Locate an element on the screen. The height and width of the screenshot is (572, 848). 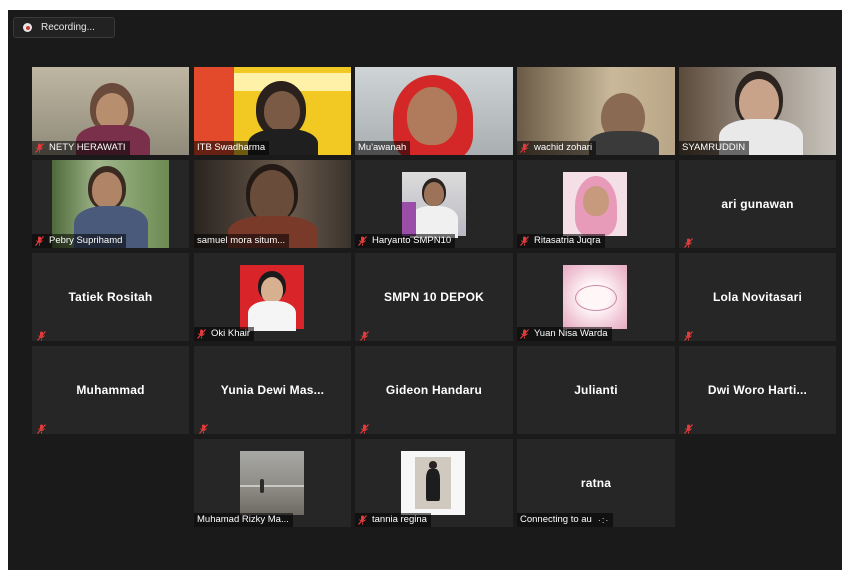
participant-tile: SMPN 10 DEPOK is located at coordinates (434, 297).